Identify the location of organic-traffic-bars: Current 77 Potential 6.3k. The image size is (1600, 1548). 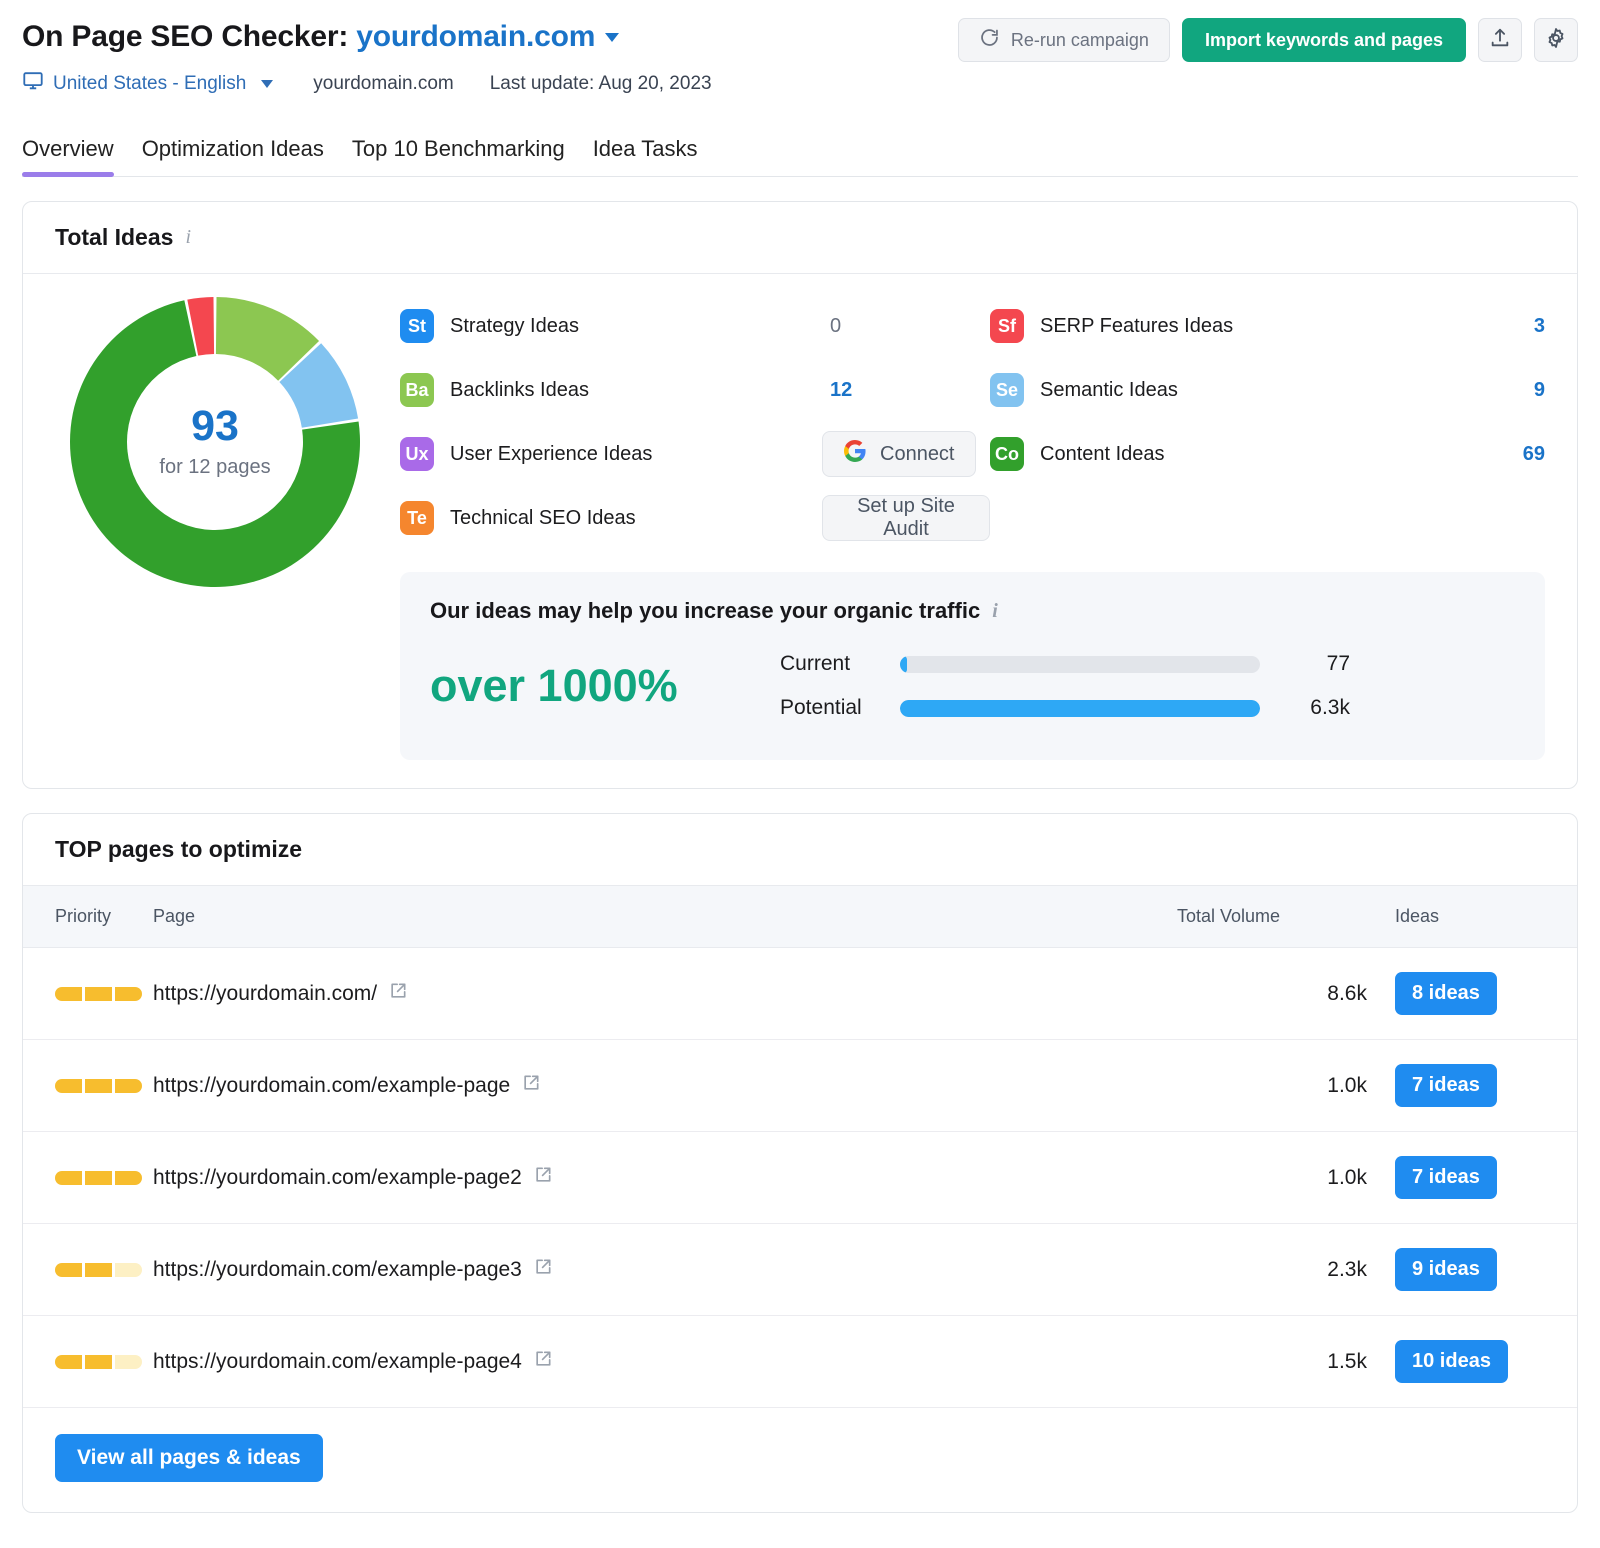
(1147, 686).